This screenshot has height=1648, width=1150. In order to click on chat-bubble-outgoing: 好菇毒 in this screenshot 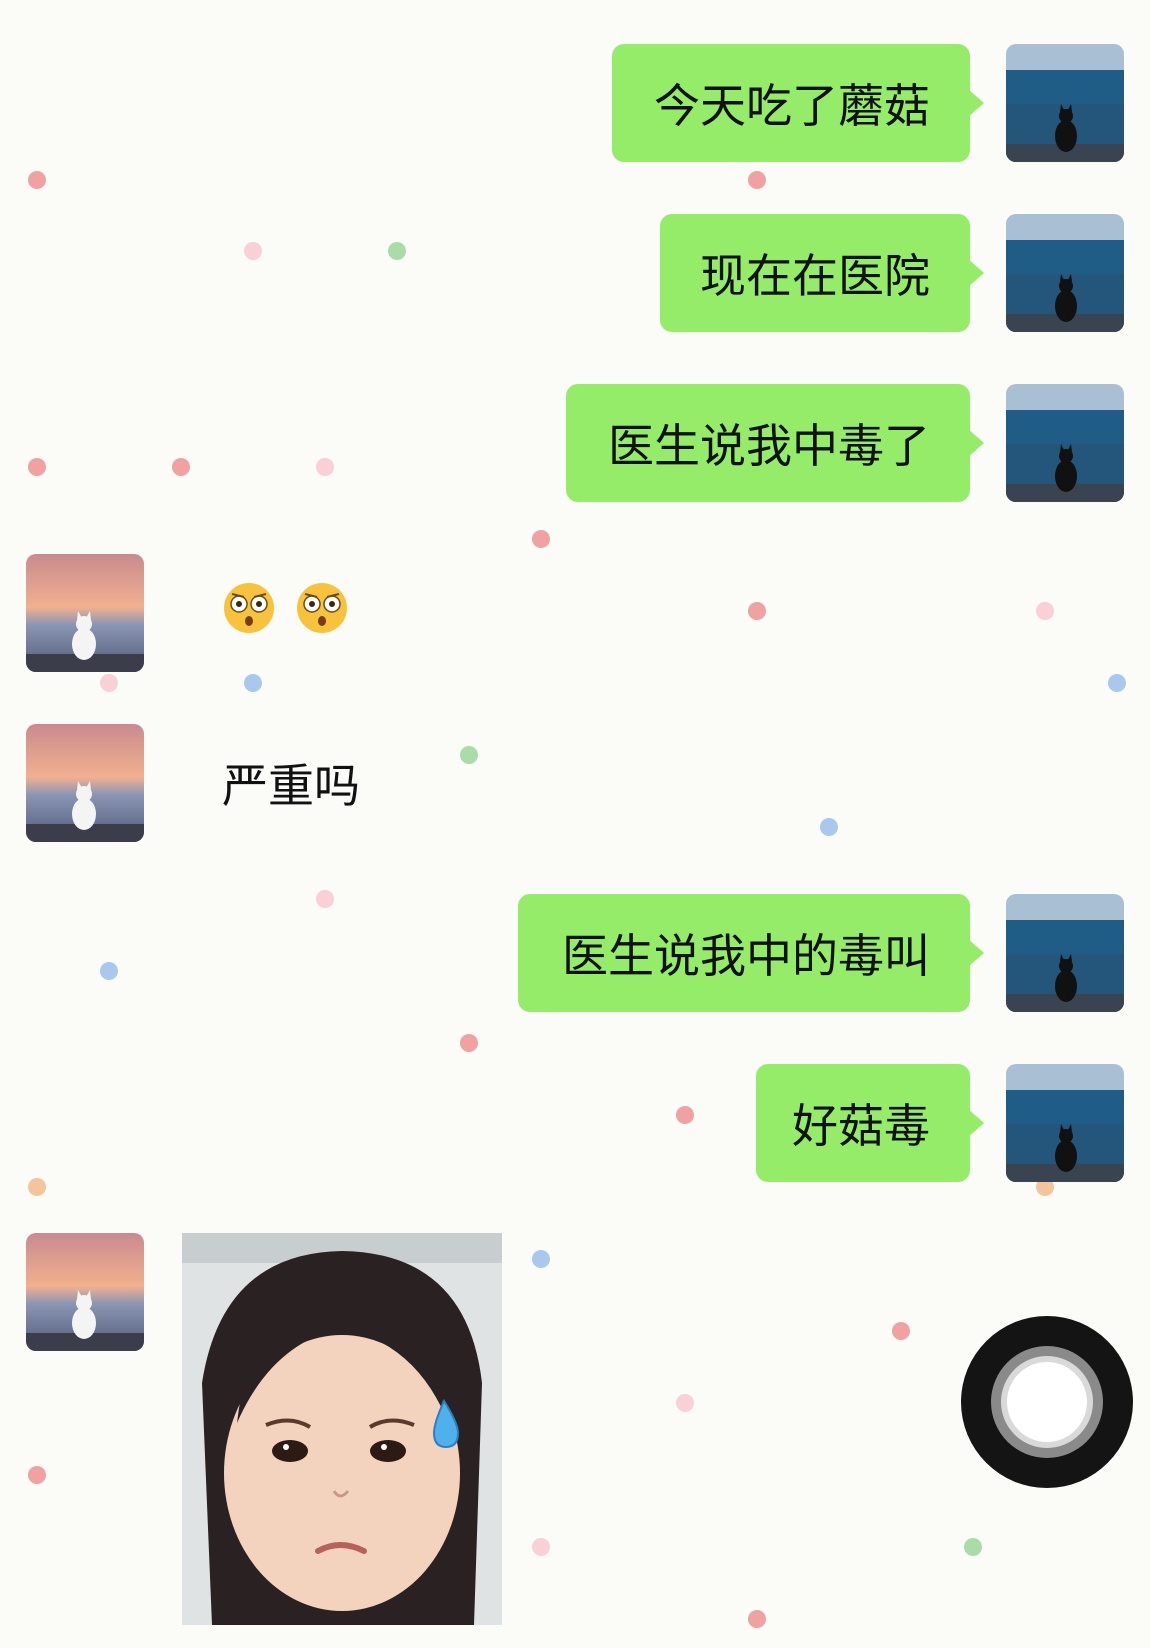, I will do `click(870, 1123)`.